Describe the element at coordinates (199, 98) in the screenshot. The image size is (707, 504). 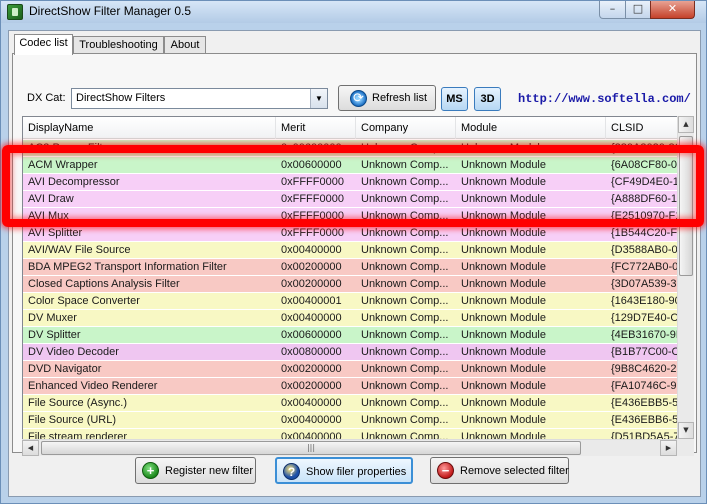
I see `dxcat-dropdown: DirectShow Filters ▼` at that location.